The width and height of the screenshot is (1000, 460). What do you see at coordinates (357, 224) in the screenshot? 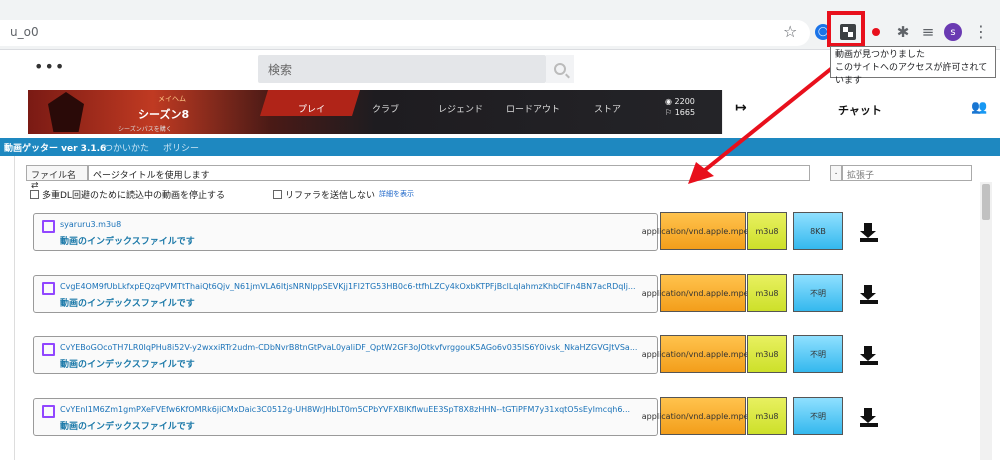
I see `video-filename: syaruru3.m3u8` at bounding box center [357, 224].